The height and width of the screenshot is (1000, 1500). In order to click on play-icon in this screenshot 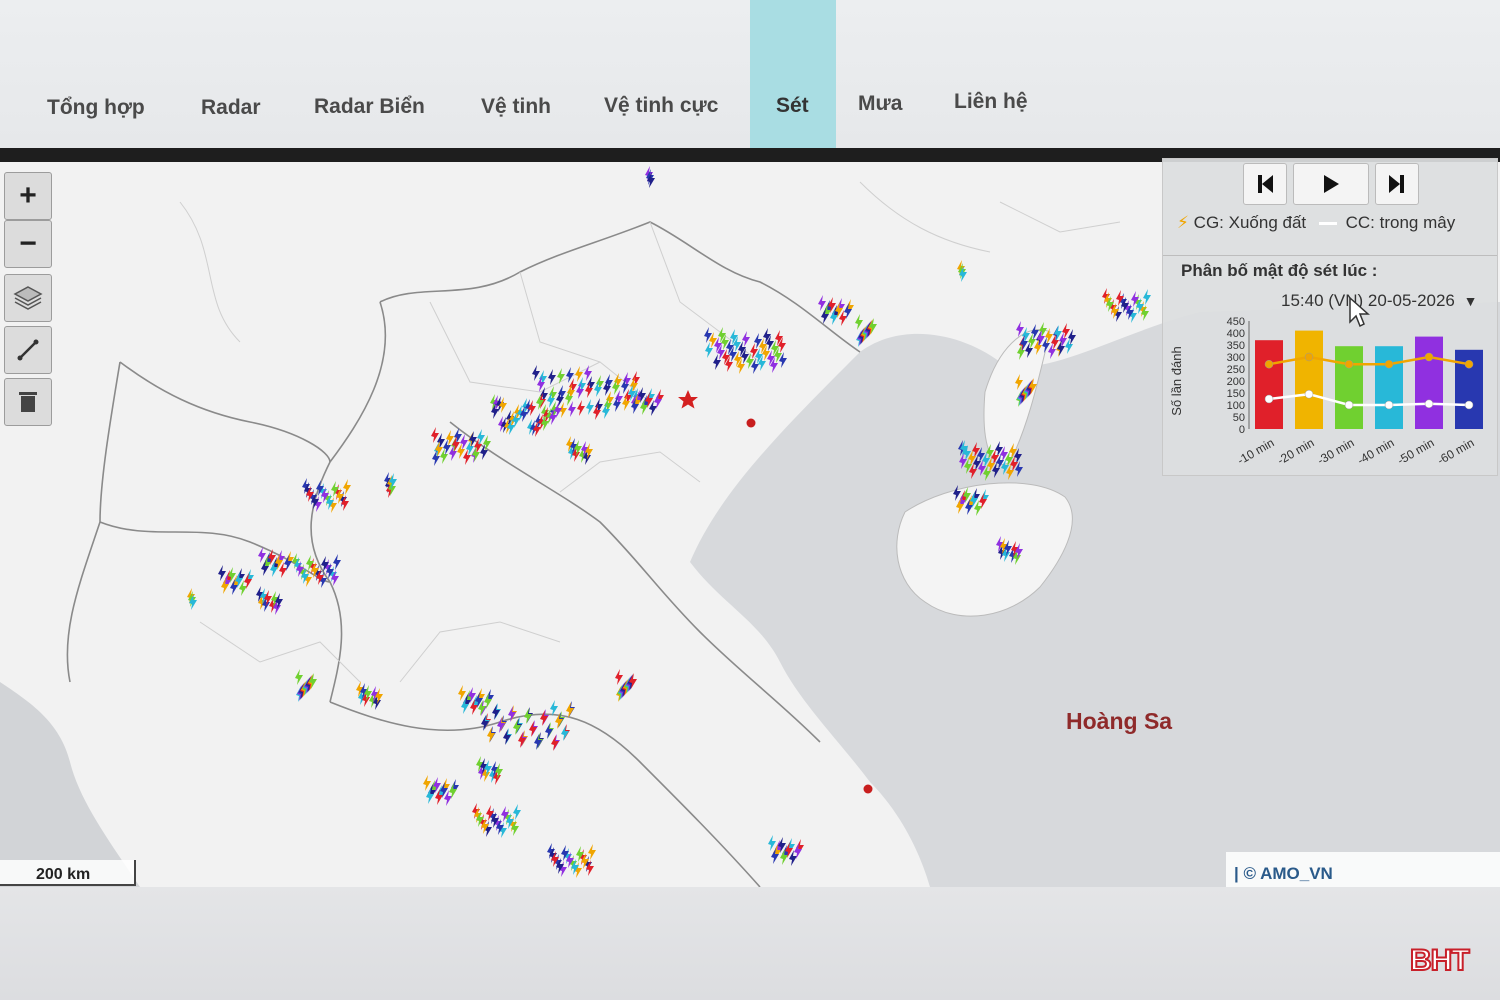, I will do `click(1331, 184)`.